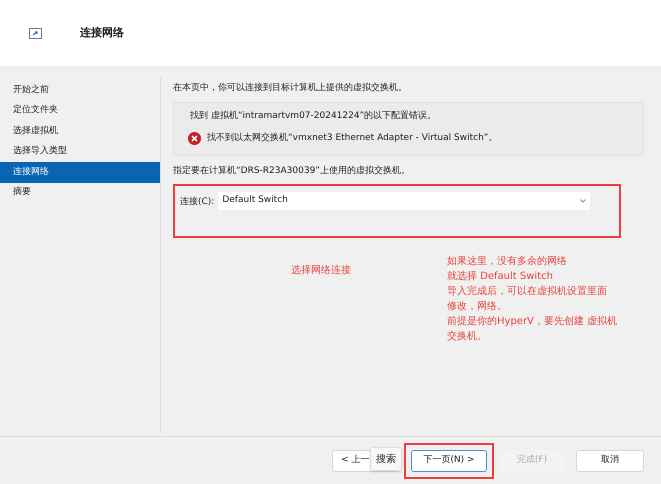  What do you see at coordinates (197, 202) in the screenshot?
I see `connection-label: 连接(C):` at bounding box center [197, 202].